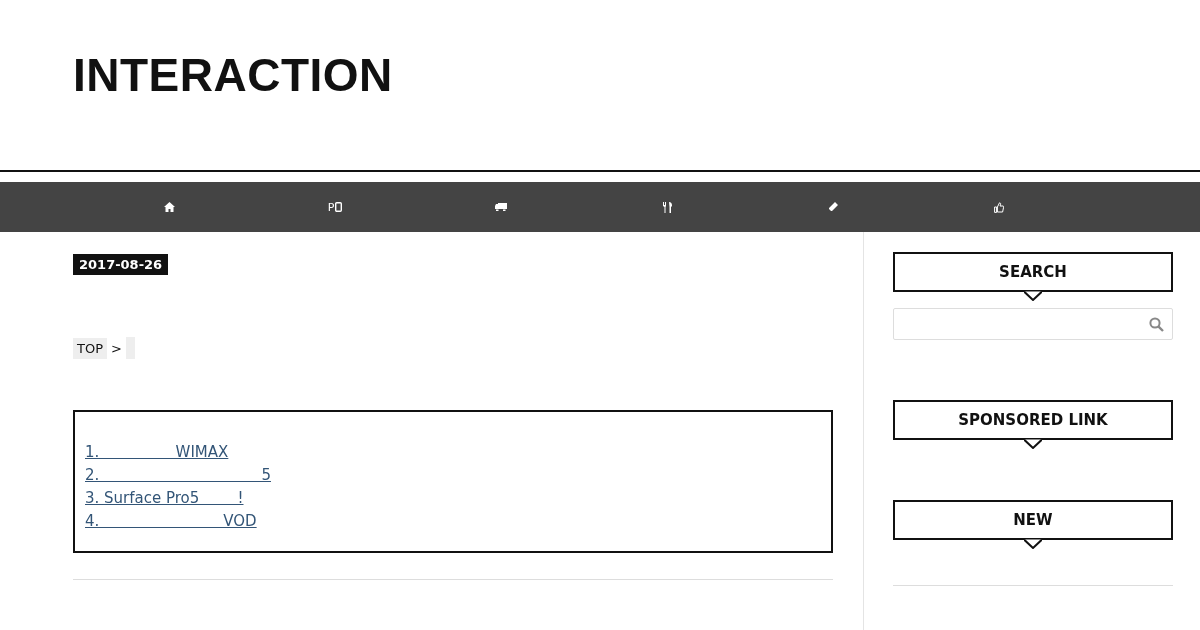 The width and height of the screenshot is (1200, 630). What do you see at coordinates (1033, 420) in the screenshot?
I see `widget-heading: SPONSORED LINK` at bounding box center [1033, 420].